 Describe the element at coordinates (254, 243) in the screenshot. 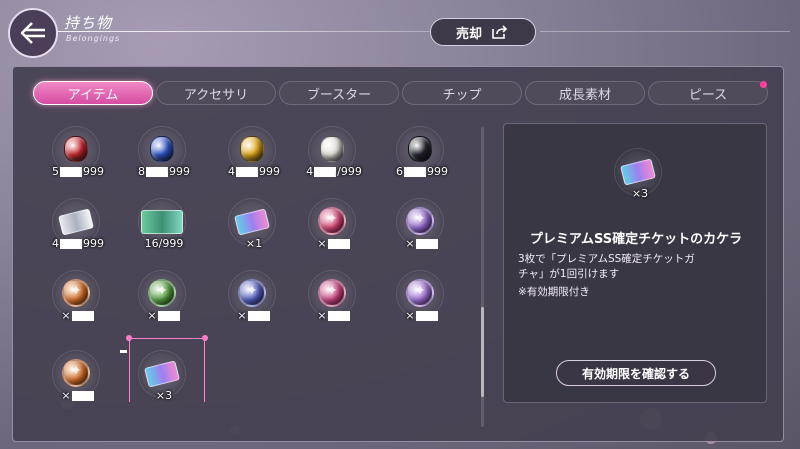

I see `count-suffix: ×1` at that location.